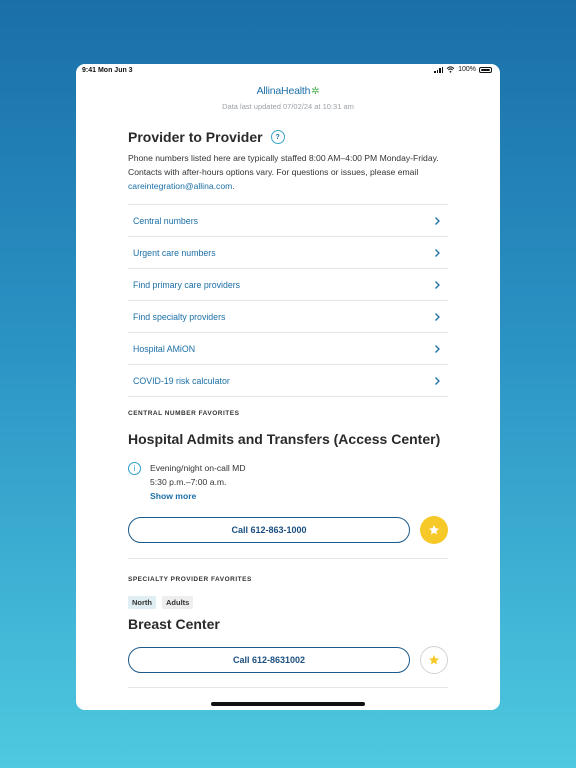  Describe the element at coordinates (180, 186) in the screenshot. I see `email-link: careintegration@allina.com` at that location.